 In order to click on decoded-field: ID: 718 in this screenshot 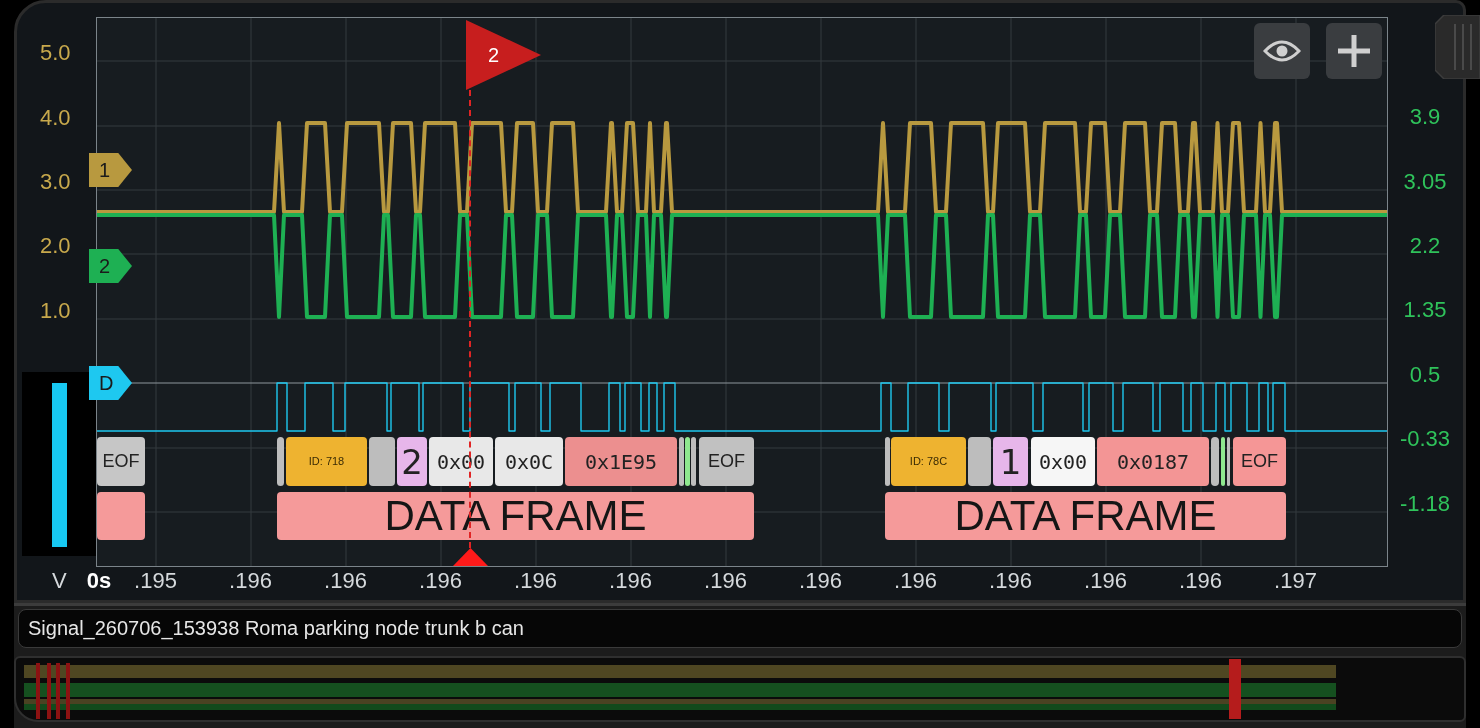, I will do `click(326, 461)`.